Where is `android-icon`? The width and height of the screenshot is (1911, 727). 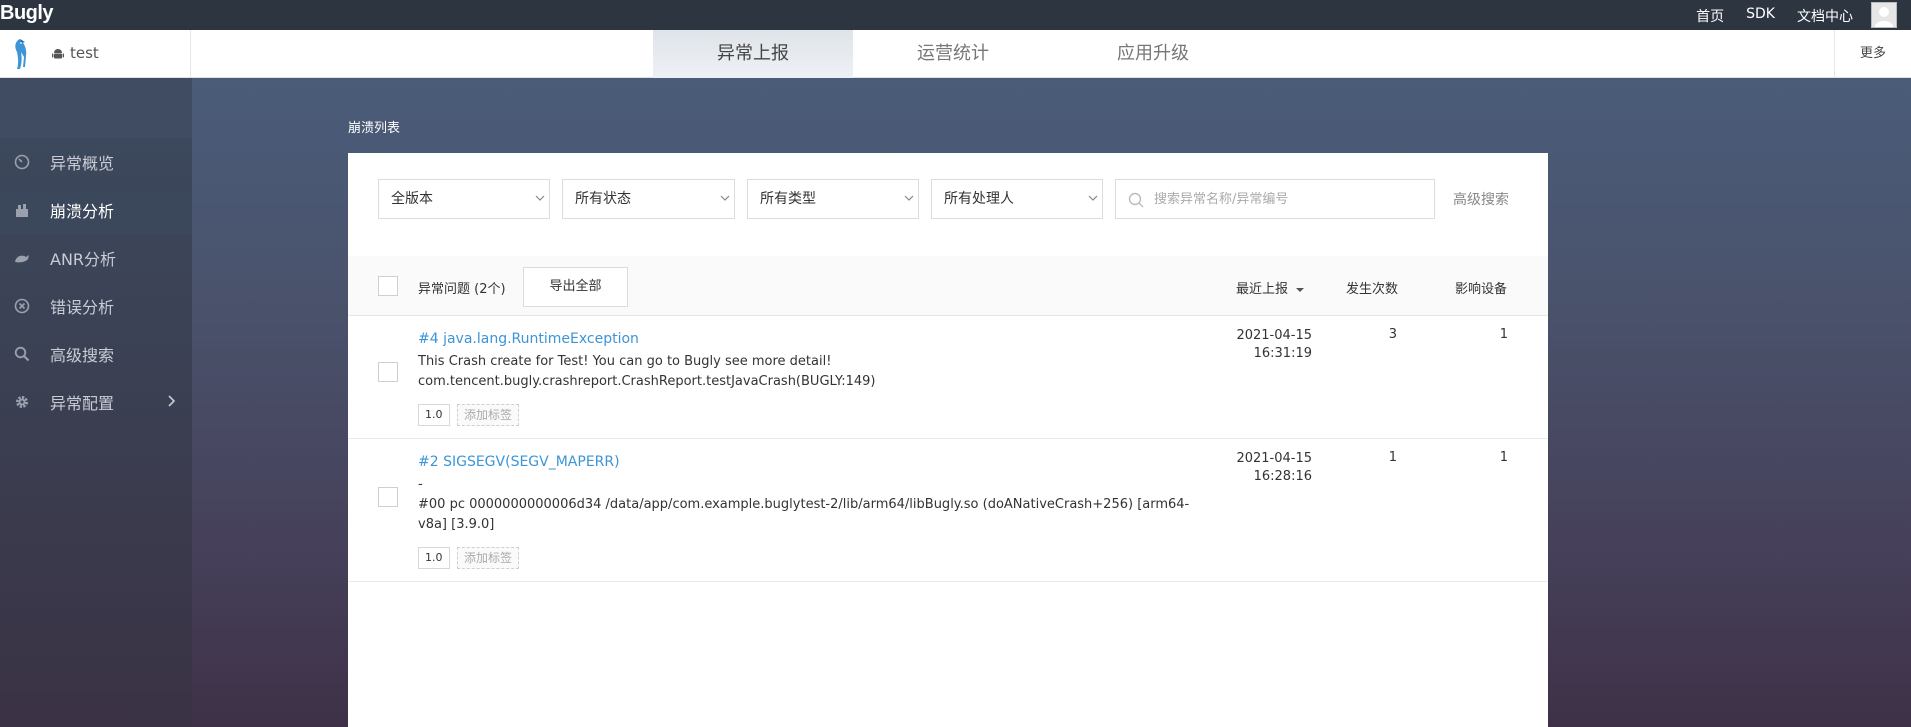 android-icon is located at coordinates (58, 54).